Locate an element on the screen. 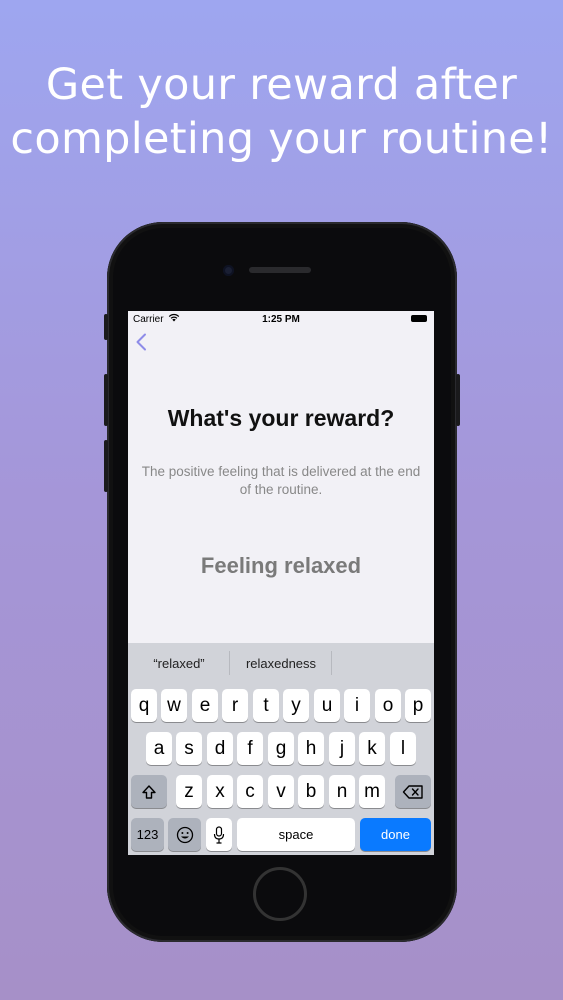  suggestion-2: relaxedness is located at coordinates (281, 663).